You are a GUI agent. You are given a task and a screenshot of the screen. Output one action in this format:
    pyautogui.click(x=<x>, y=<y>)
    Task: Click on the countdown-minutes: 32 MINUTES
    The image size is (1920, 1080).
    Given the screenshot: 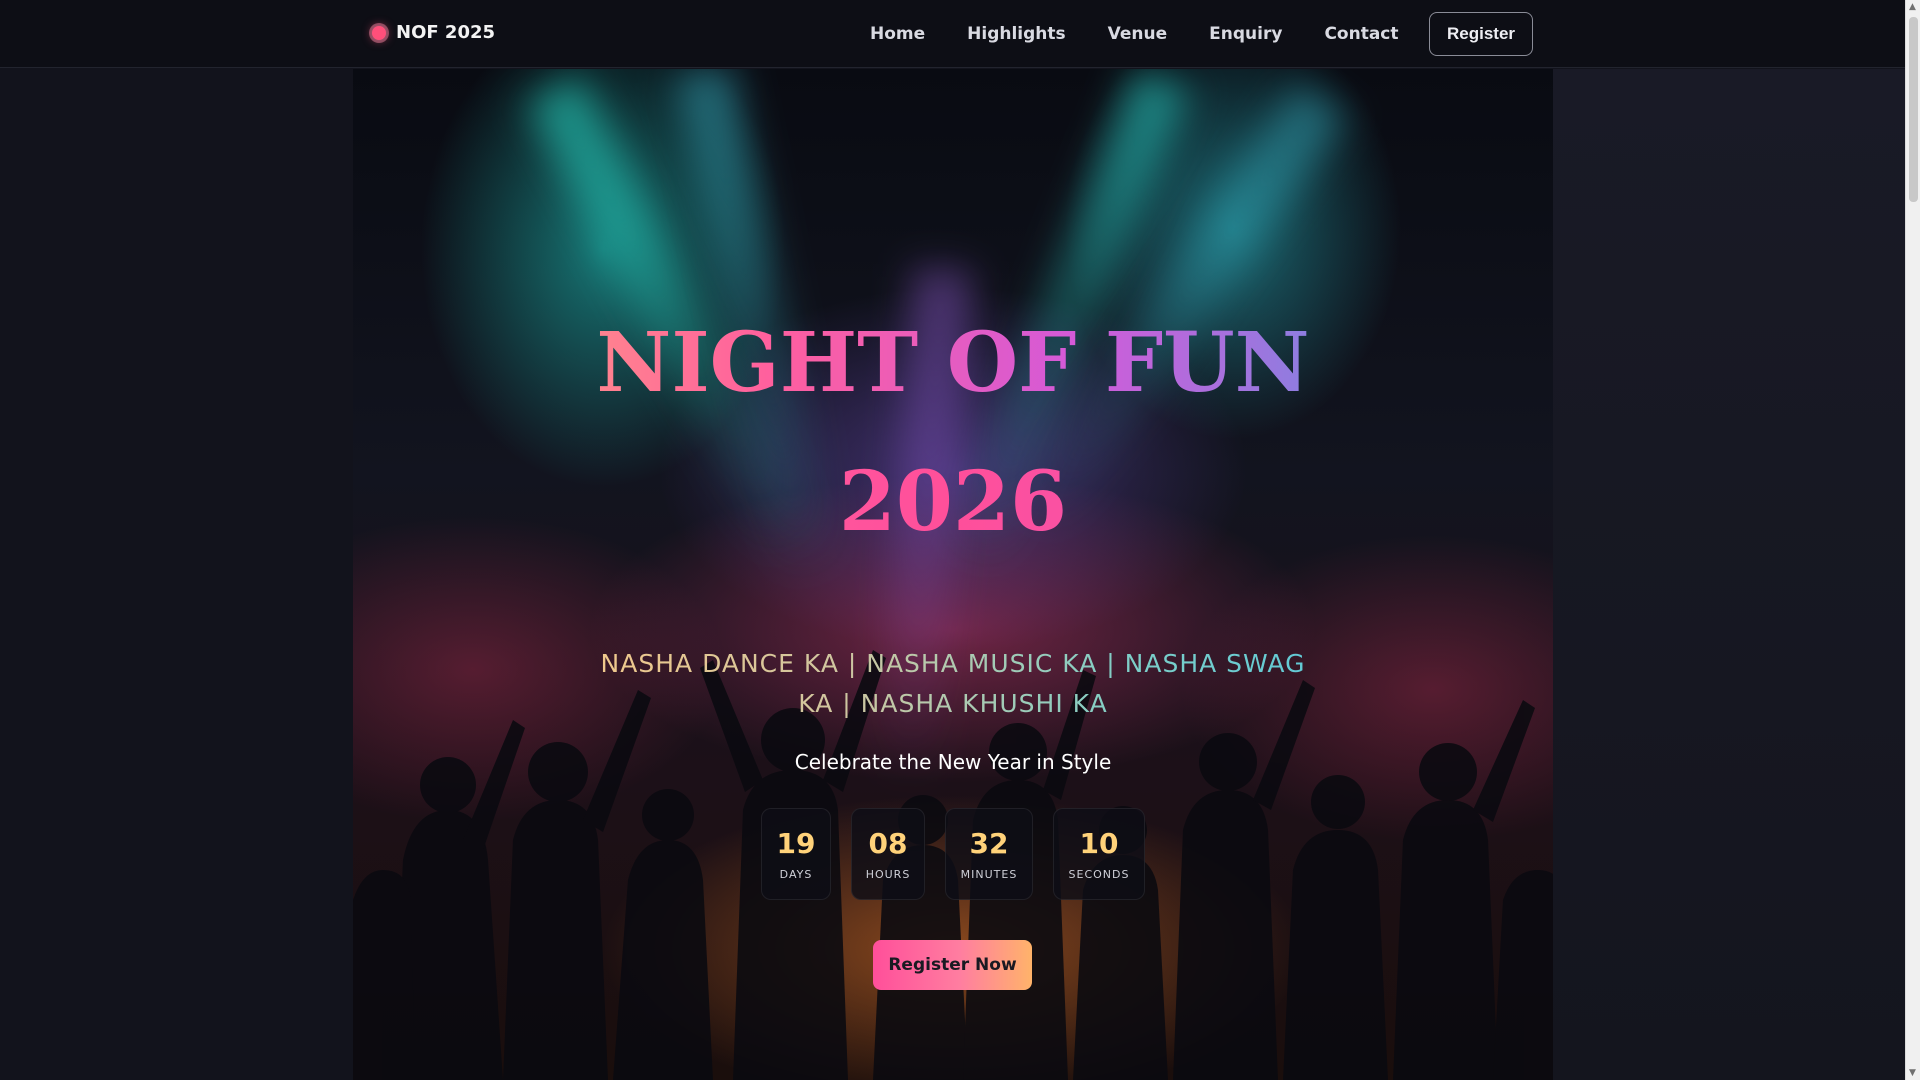 What is the action you would take?
    pyautogui.click(x=989, y=854)
    